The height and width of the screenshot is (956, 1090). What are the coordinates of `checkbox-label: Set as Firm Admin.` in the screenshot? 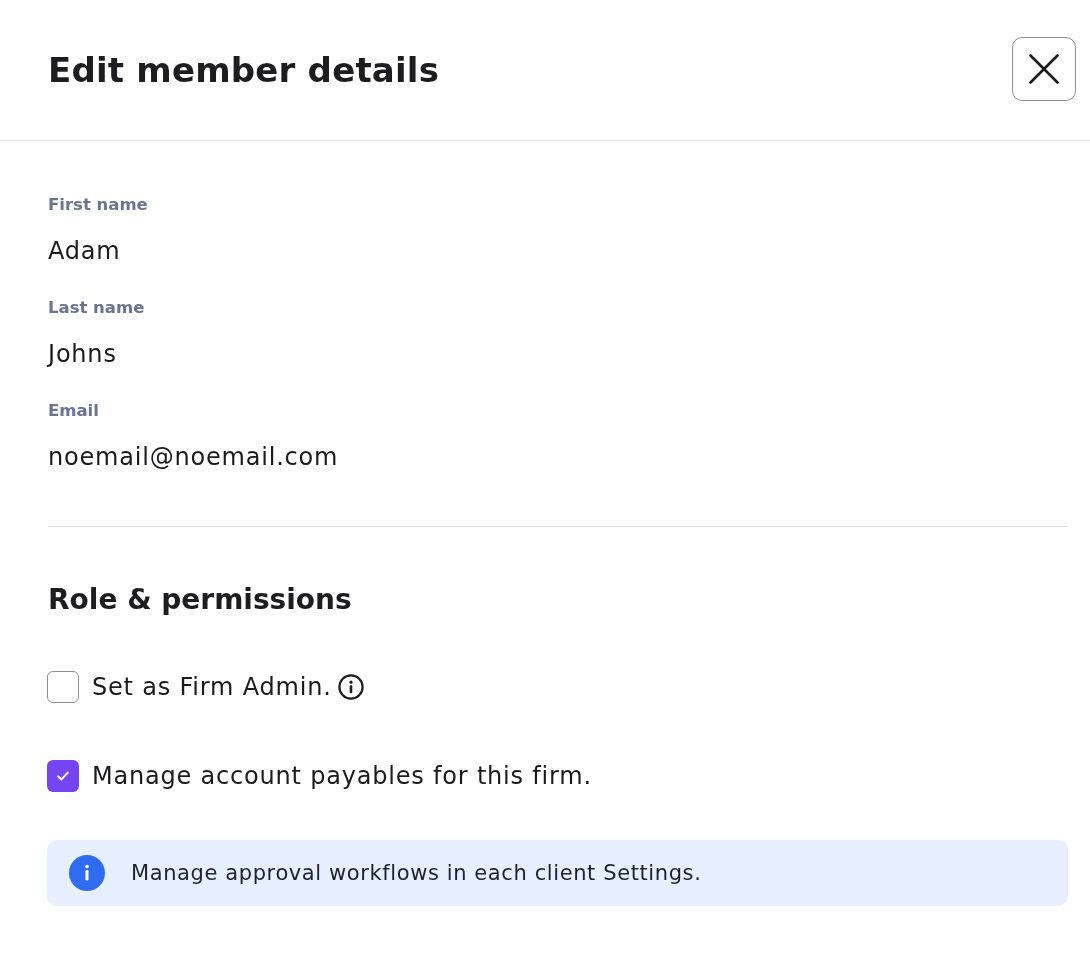 It's located at (212, 687).